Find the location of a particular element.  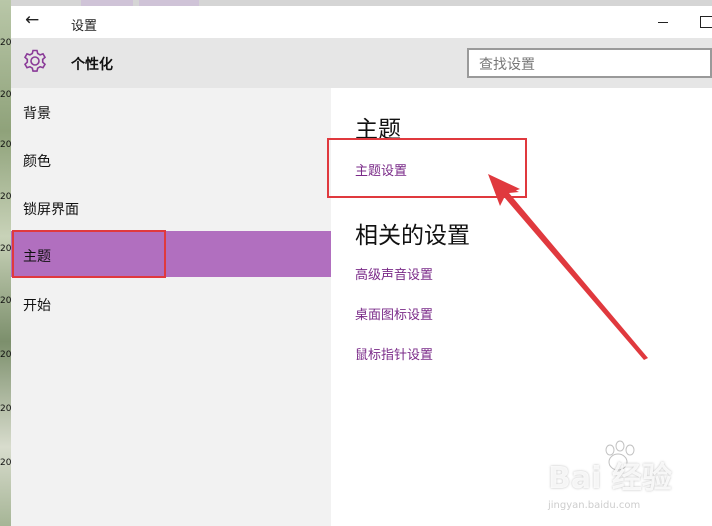

page-title: 个性化 is located at coordinates (92, 65).